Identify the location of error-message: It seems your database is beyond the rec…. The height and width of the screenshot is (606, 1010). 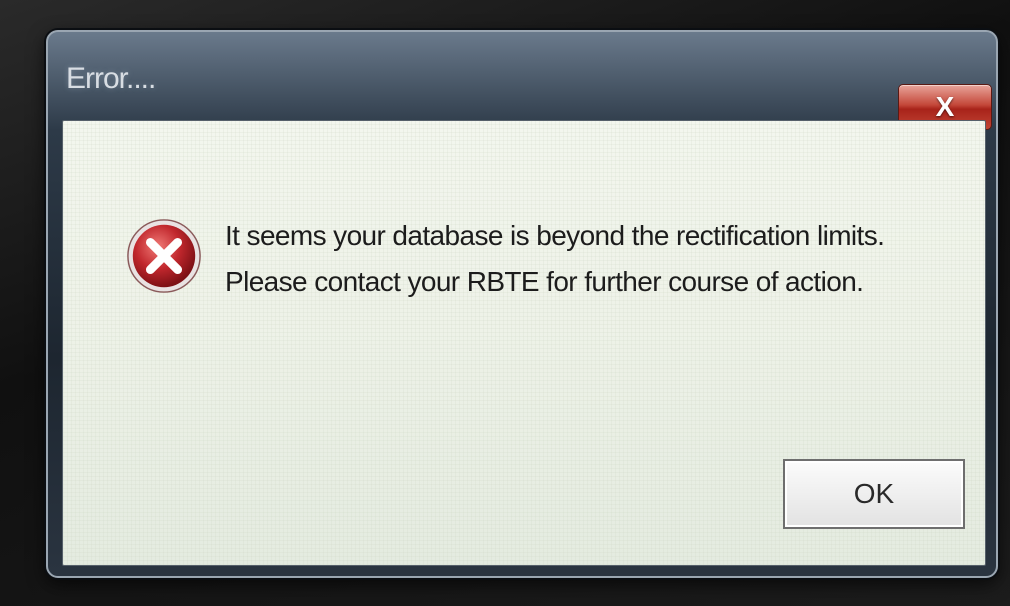
(595, 259).